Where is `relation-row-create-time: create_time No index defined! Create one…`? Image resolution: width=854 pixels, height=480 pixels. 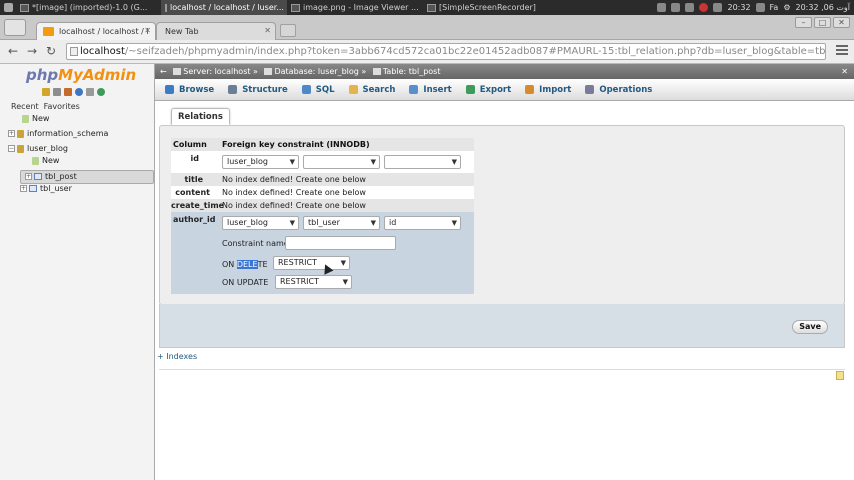 relation-row-create-time: create_time No index defined! Create one… is located at coordinates (322, 205).